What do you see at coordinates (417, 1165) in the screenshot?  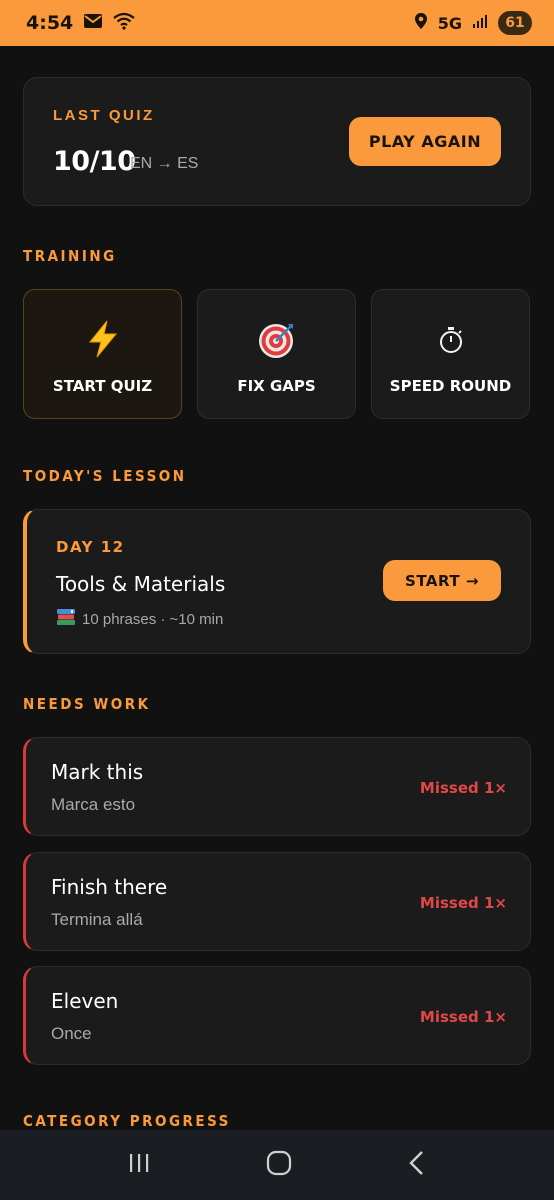 I see `back-icon` at bounding box center [417, 1165].